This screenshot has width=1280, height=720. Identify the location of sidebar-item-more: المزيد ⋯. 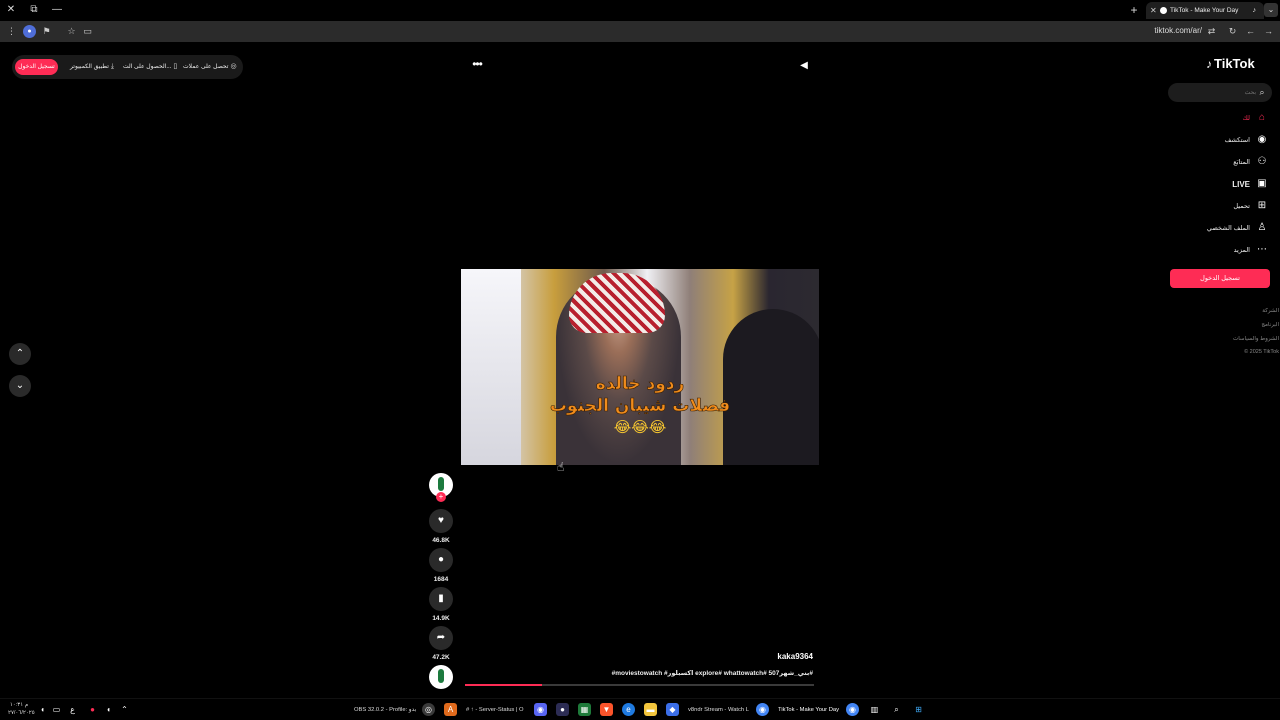
(1251, 250).